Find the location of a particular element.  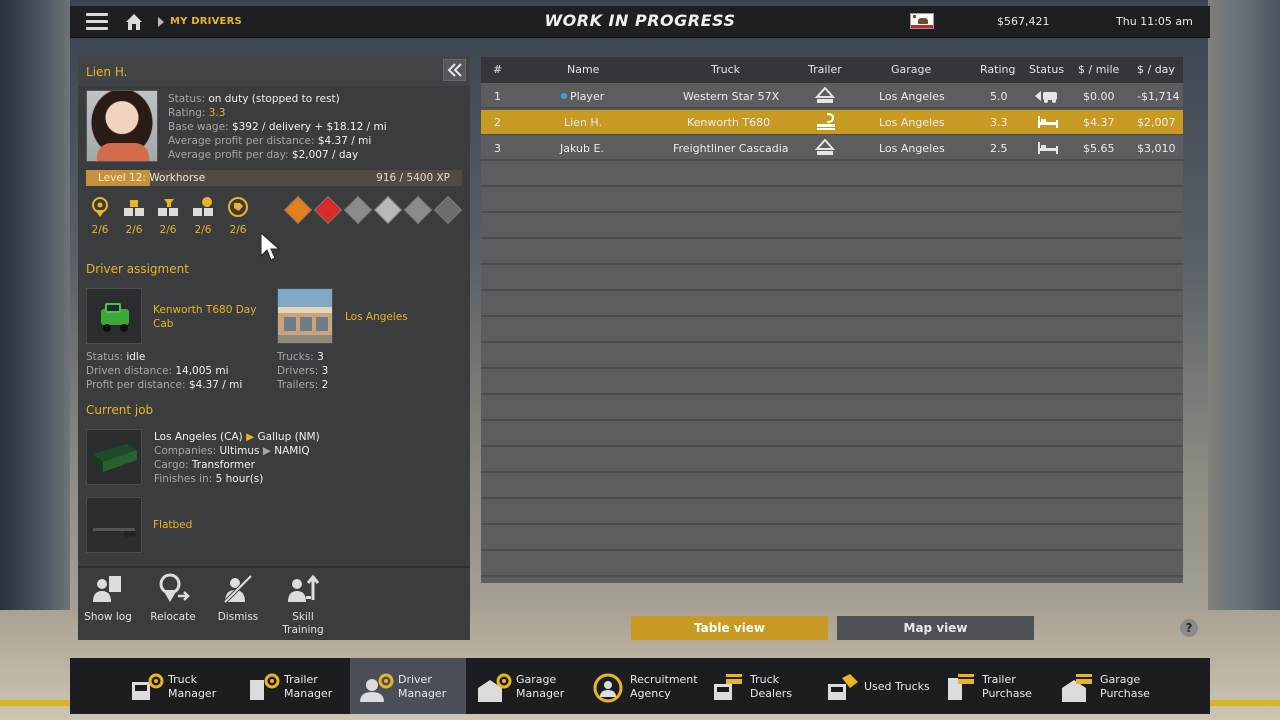

nav-truck-dealers: Truck Dealers is located at coordinates (760, 686).